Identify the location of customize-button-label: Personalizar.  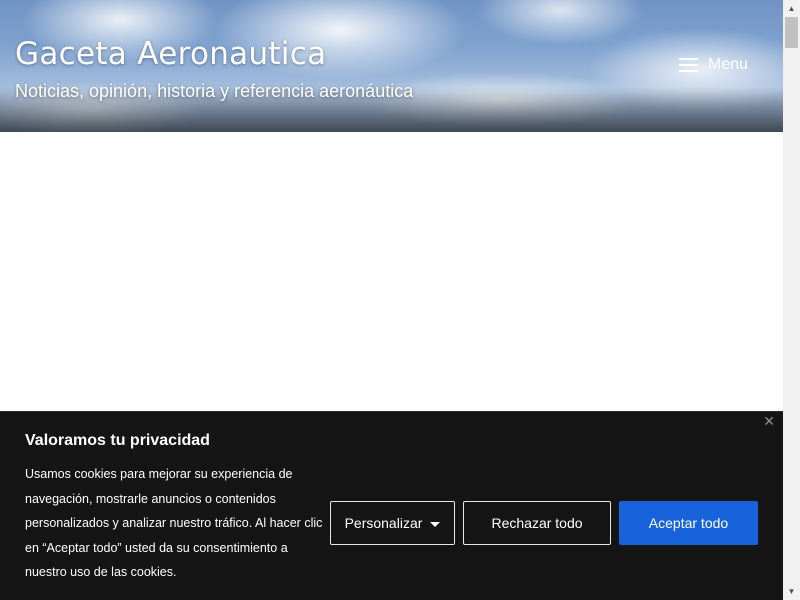
(383, 523).